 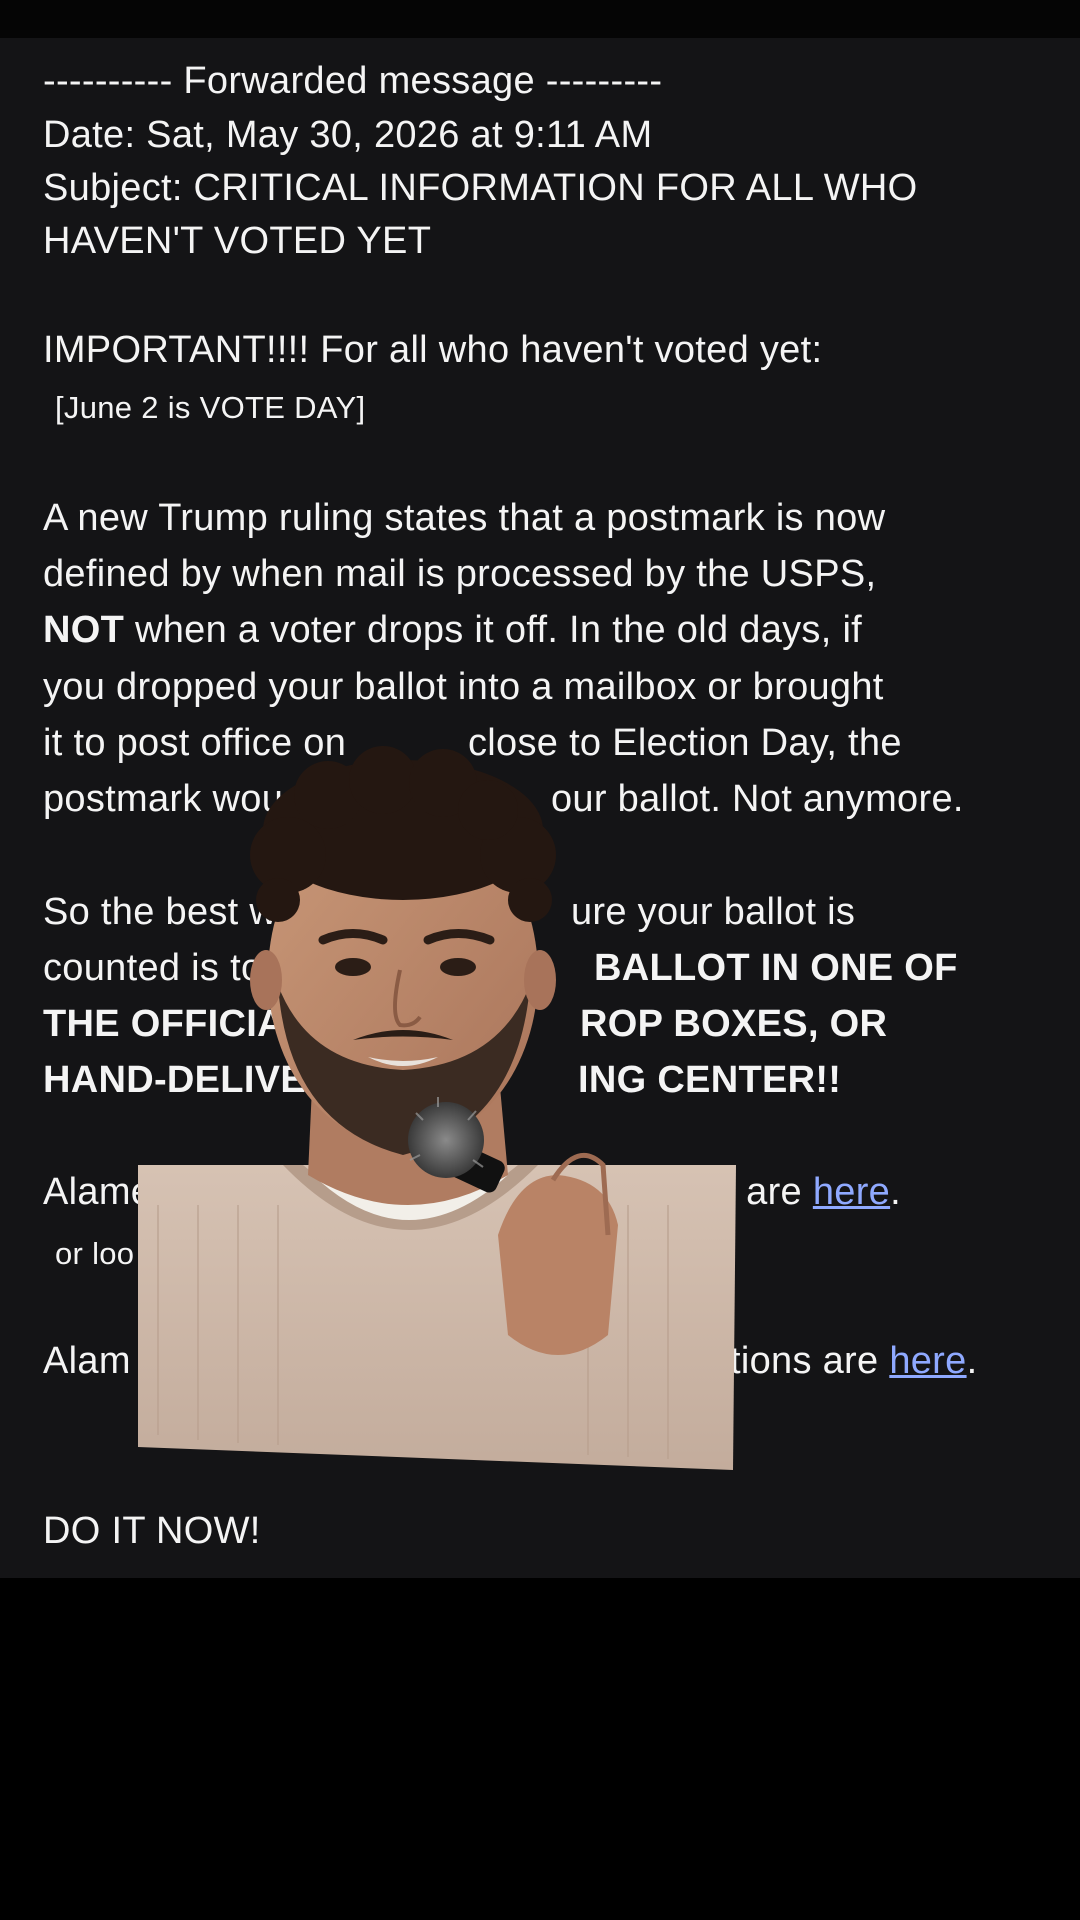 What do you see at coordinates (84, 630) in the screenshot?
I see `not-emphasis: NOT` at bounding box center [84, 630].